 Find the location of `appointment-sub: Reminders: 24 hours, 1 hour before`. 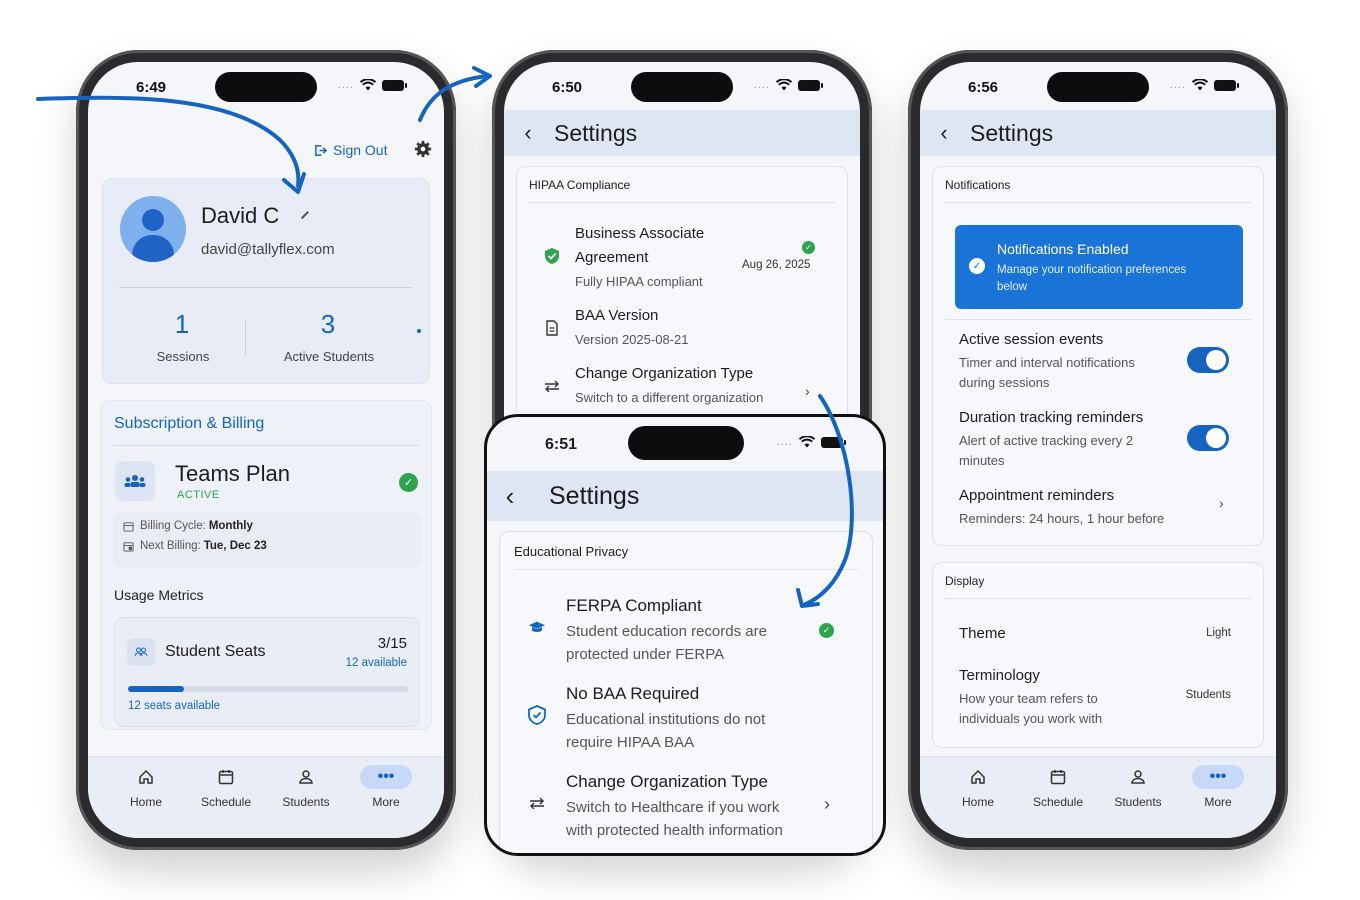

appointment-sub: Reminders: 24 hours, 1 hour before is located at coordinates (1062, 518).